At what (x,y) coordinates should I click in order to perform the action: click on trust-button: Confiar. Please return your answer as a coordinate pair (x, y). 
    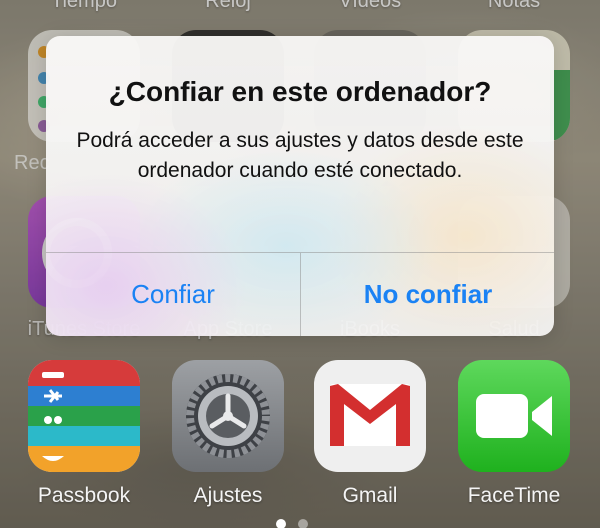
    Looking at the image, I should click on (173, 294).